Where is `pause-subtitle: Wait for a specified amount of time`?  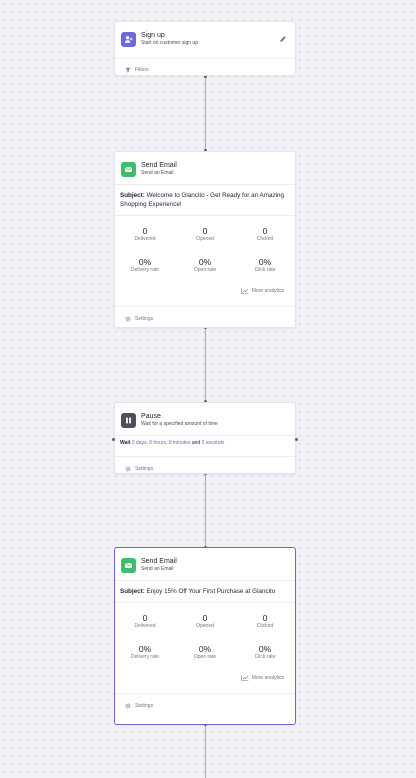
pause-subtitle: Wait for a specified amount of time is located at coordinates (179, 423).